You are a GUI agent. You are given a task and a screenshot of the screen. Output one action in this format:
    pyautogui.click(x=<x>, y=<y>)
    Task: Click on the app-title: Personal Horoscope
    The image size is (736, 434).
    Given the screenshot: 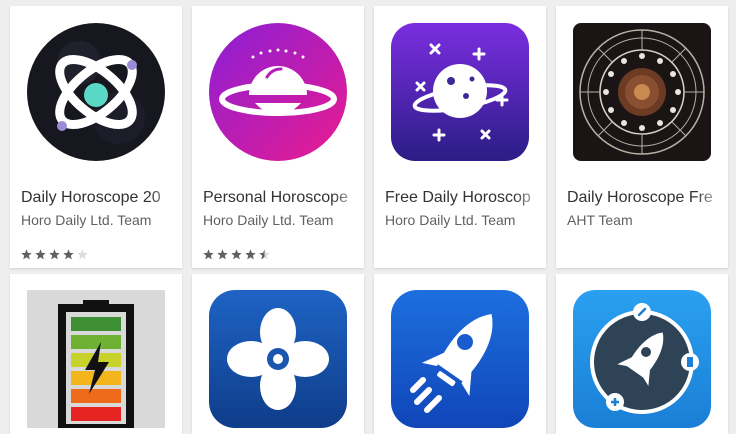 What is the action you would take?
    pyautogui.click(x=283, y=198)
    